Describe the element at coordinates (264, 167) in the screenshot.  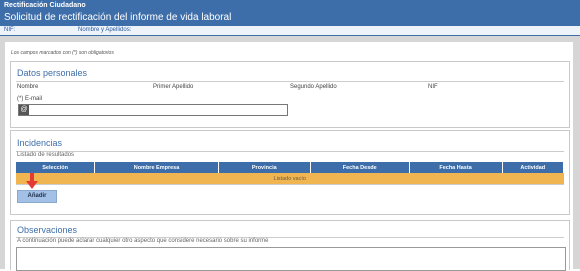
I see `column-provincia: Provincia` at that location.